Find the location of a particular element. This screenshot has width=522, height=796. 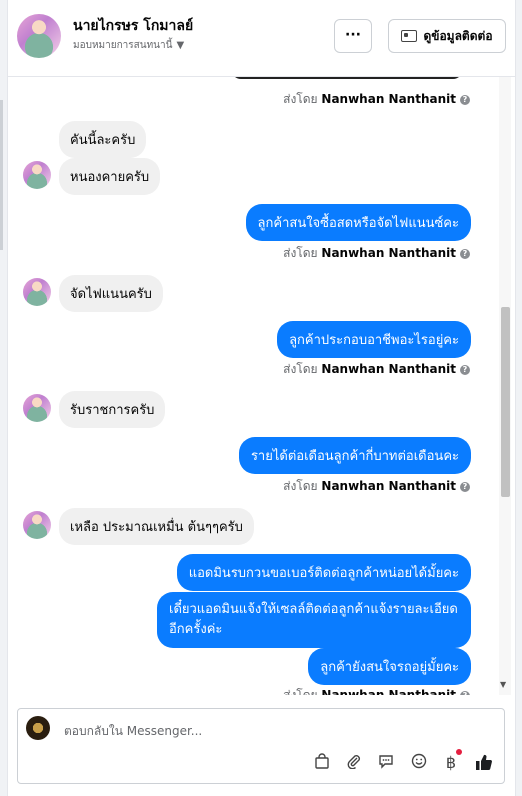

page-avatar is located at coordinates (38, 728).